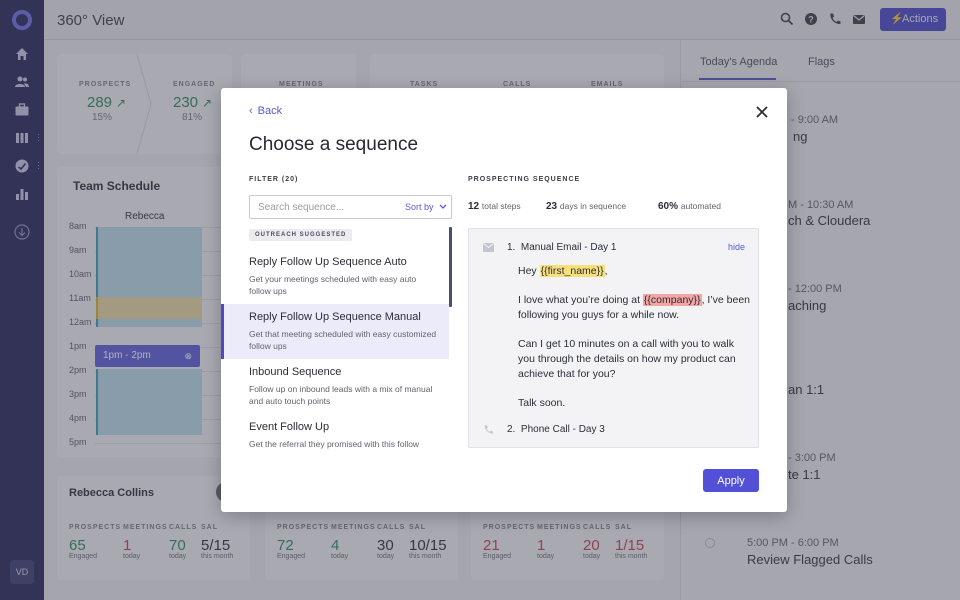 The height and width of the screenshot is (600, 960). I want to click on email-signoff: Talk soon., so click(542, 403).